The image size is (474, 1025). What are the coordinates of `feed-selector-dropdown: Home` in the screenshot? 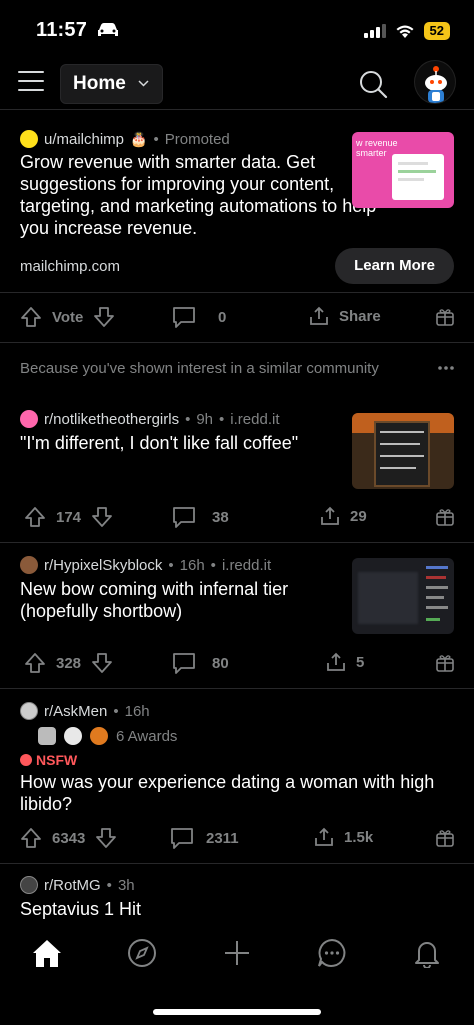 It's located at (111, 84).